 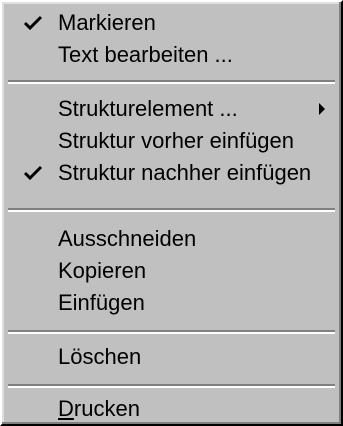 I want to click on menu-item-loeschen: Löschen, so click(x=171, y=357).